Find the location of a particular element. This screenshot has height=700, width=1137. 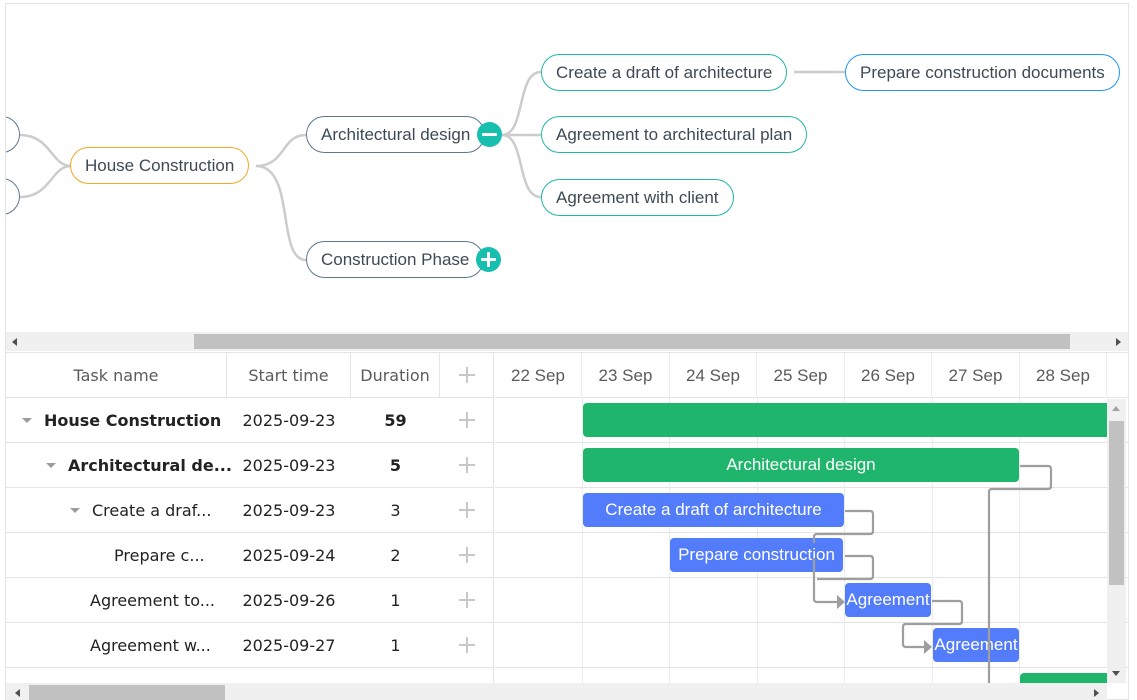

mindmap-node-label: House Construction is located at coordinates (160, 165).